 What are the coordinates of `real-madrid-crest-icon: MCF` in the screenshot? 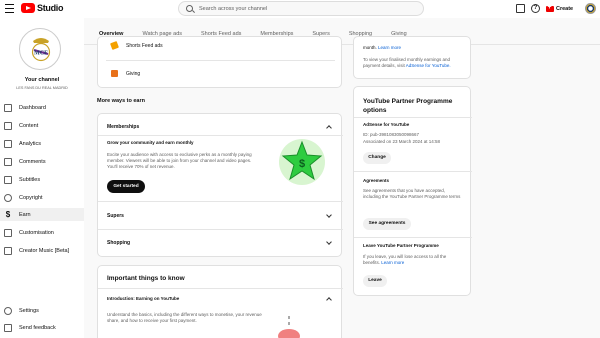 It's located at (41, 50).